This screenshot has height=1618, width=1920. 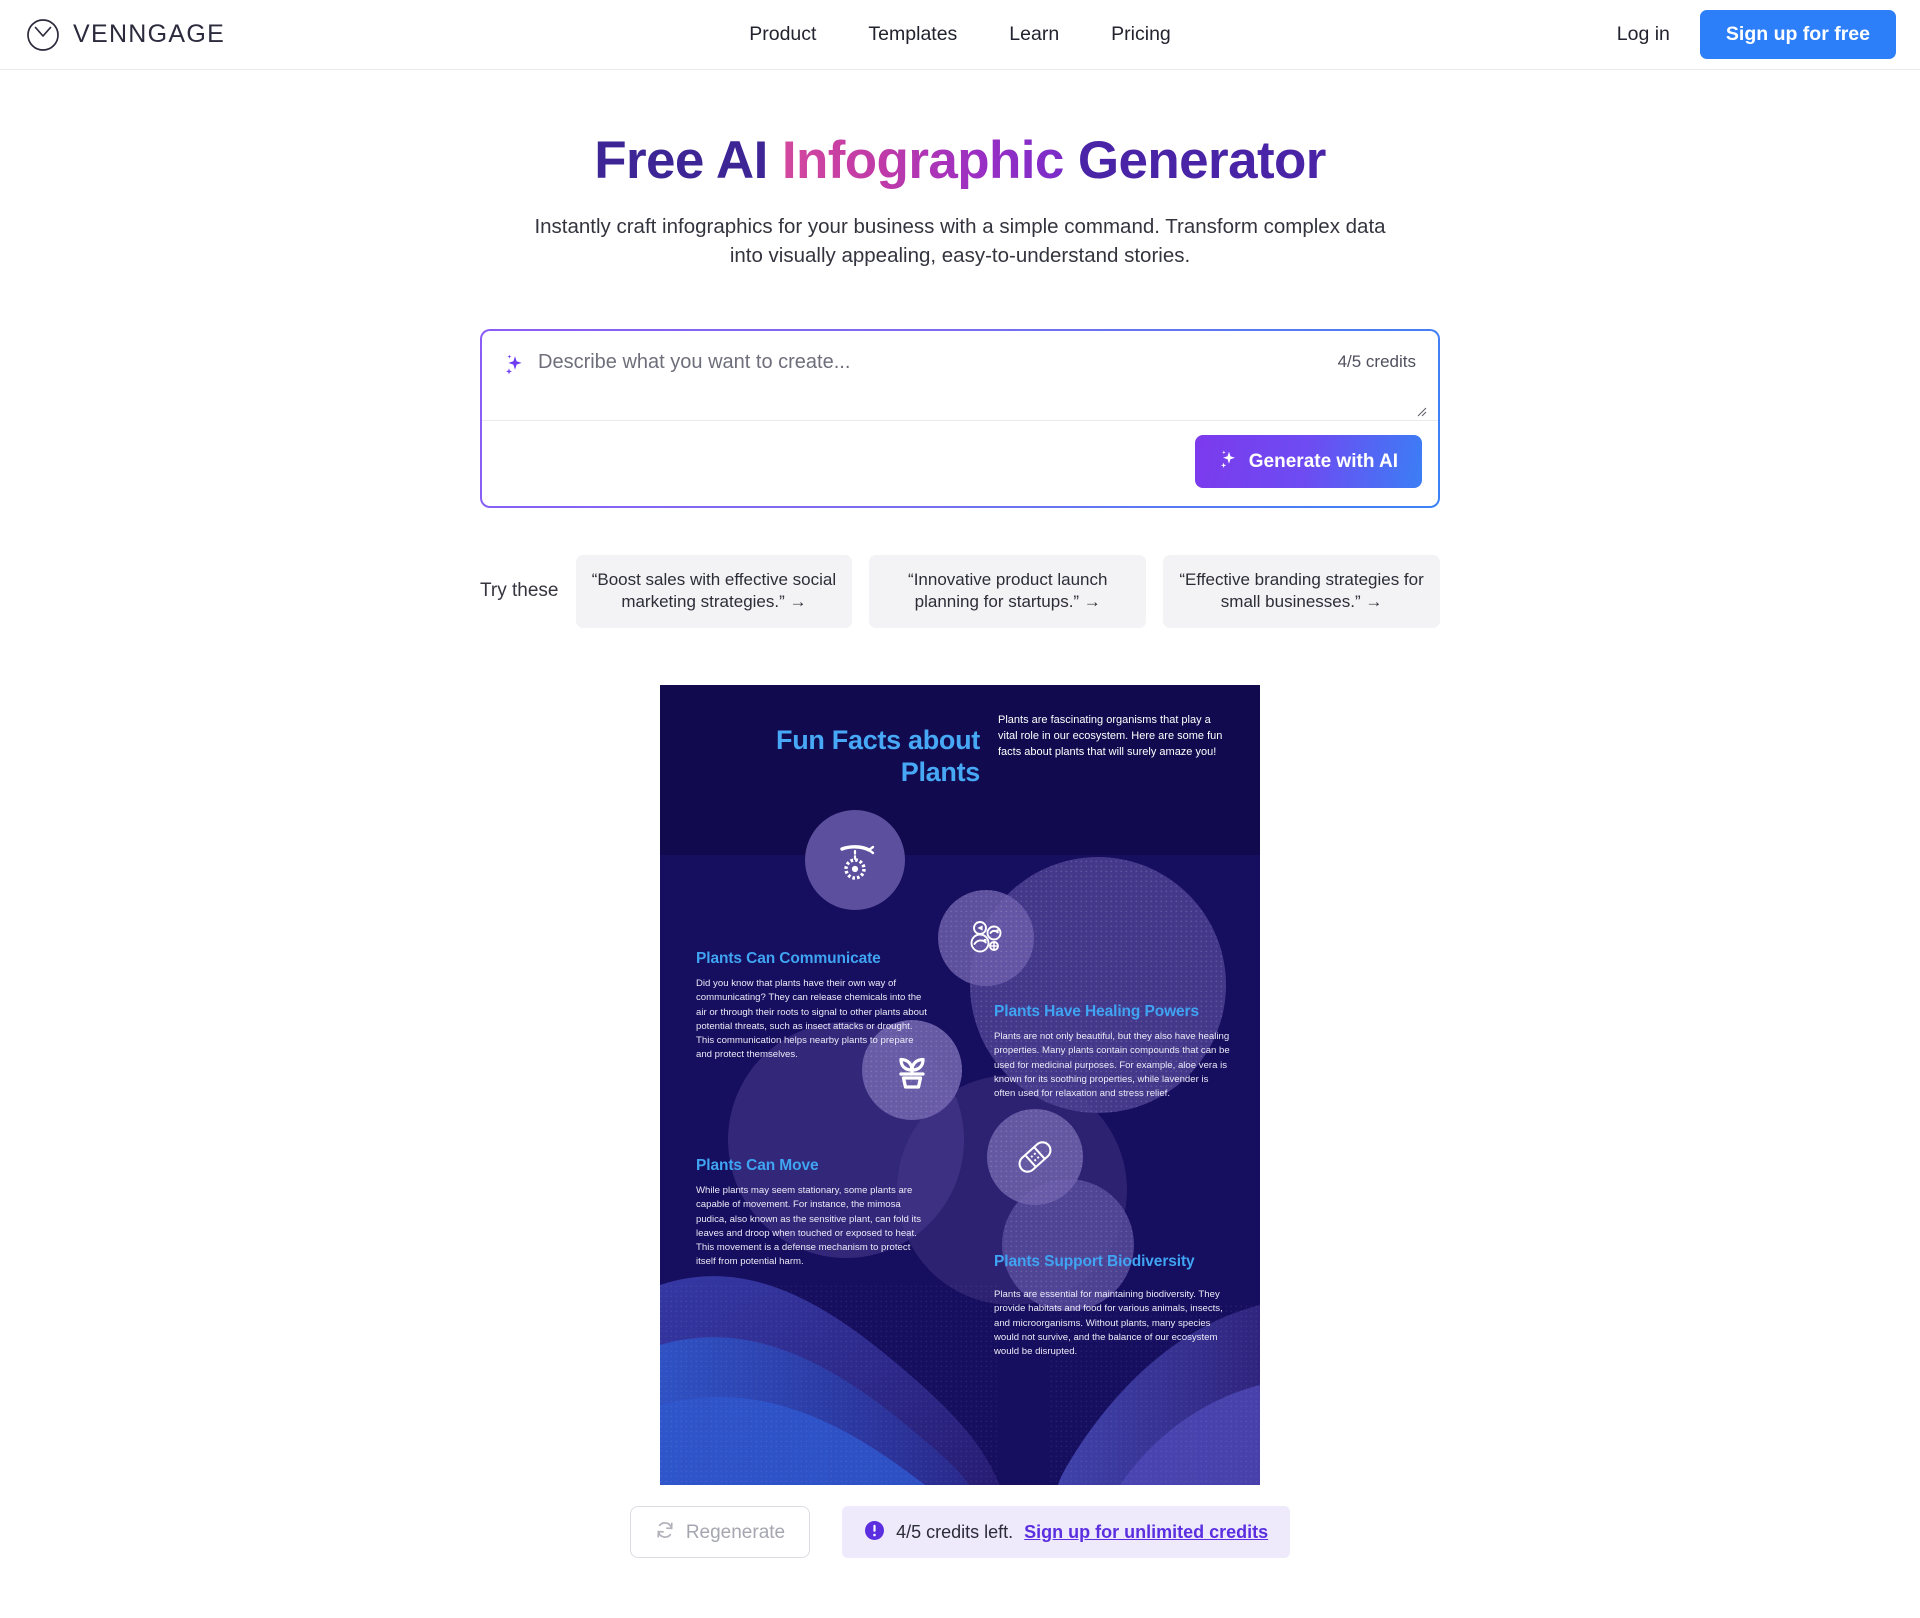 What do you see at coordinates (986, 938) in the screenshot?
I see `herbs-leaves-icon` at bounding box center [986, 938].